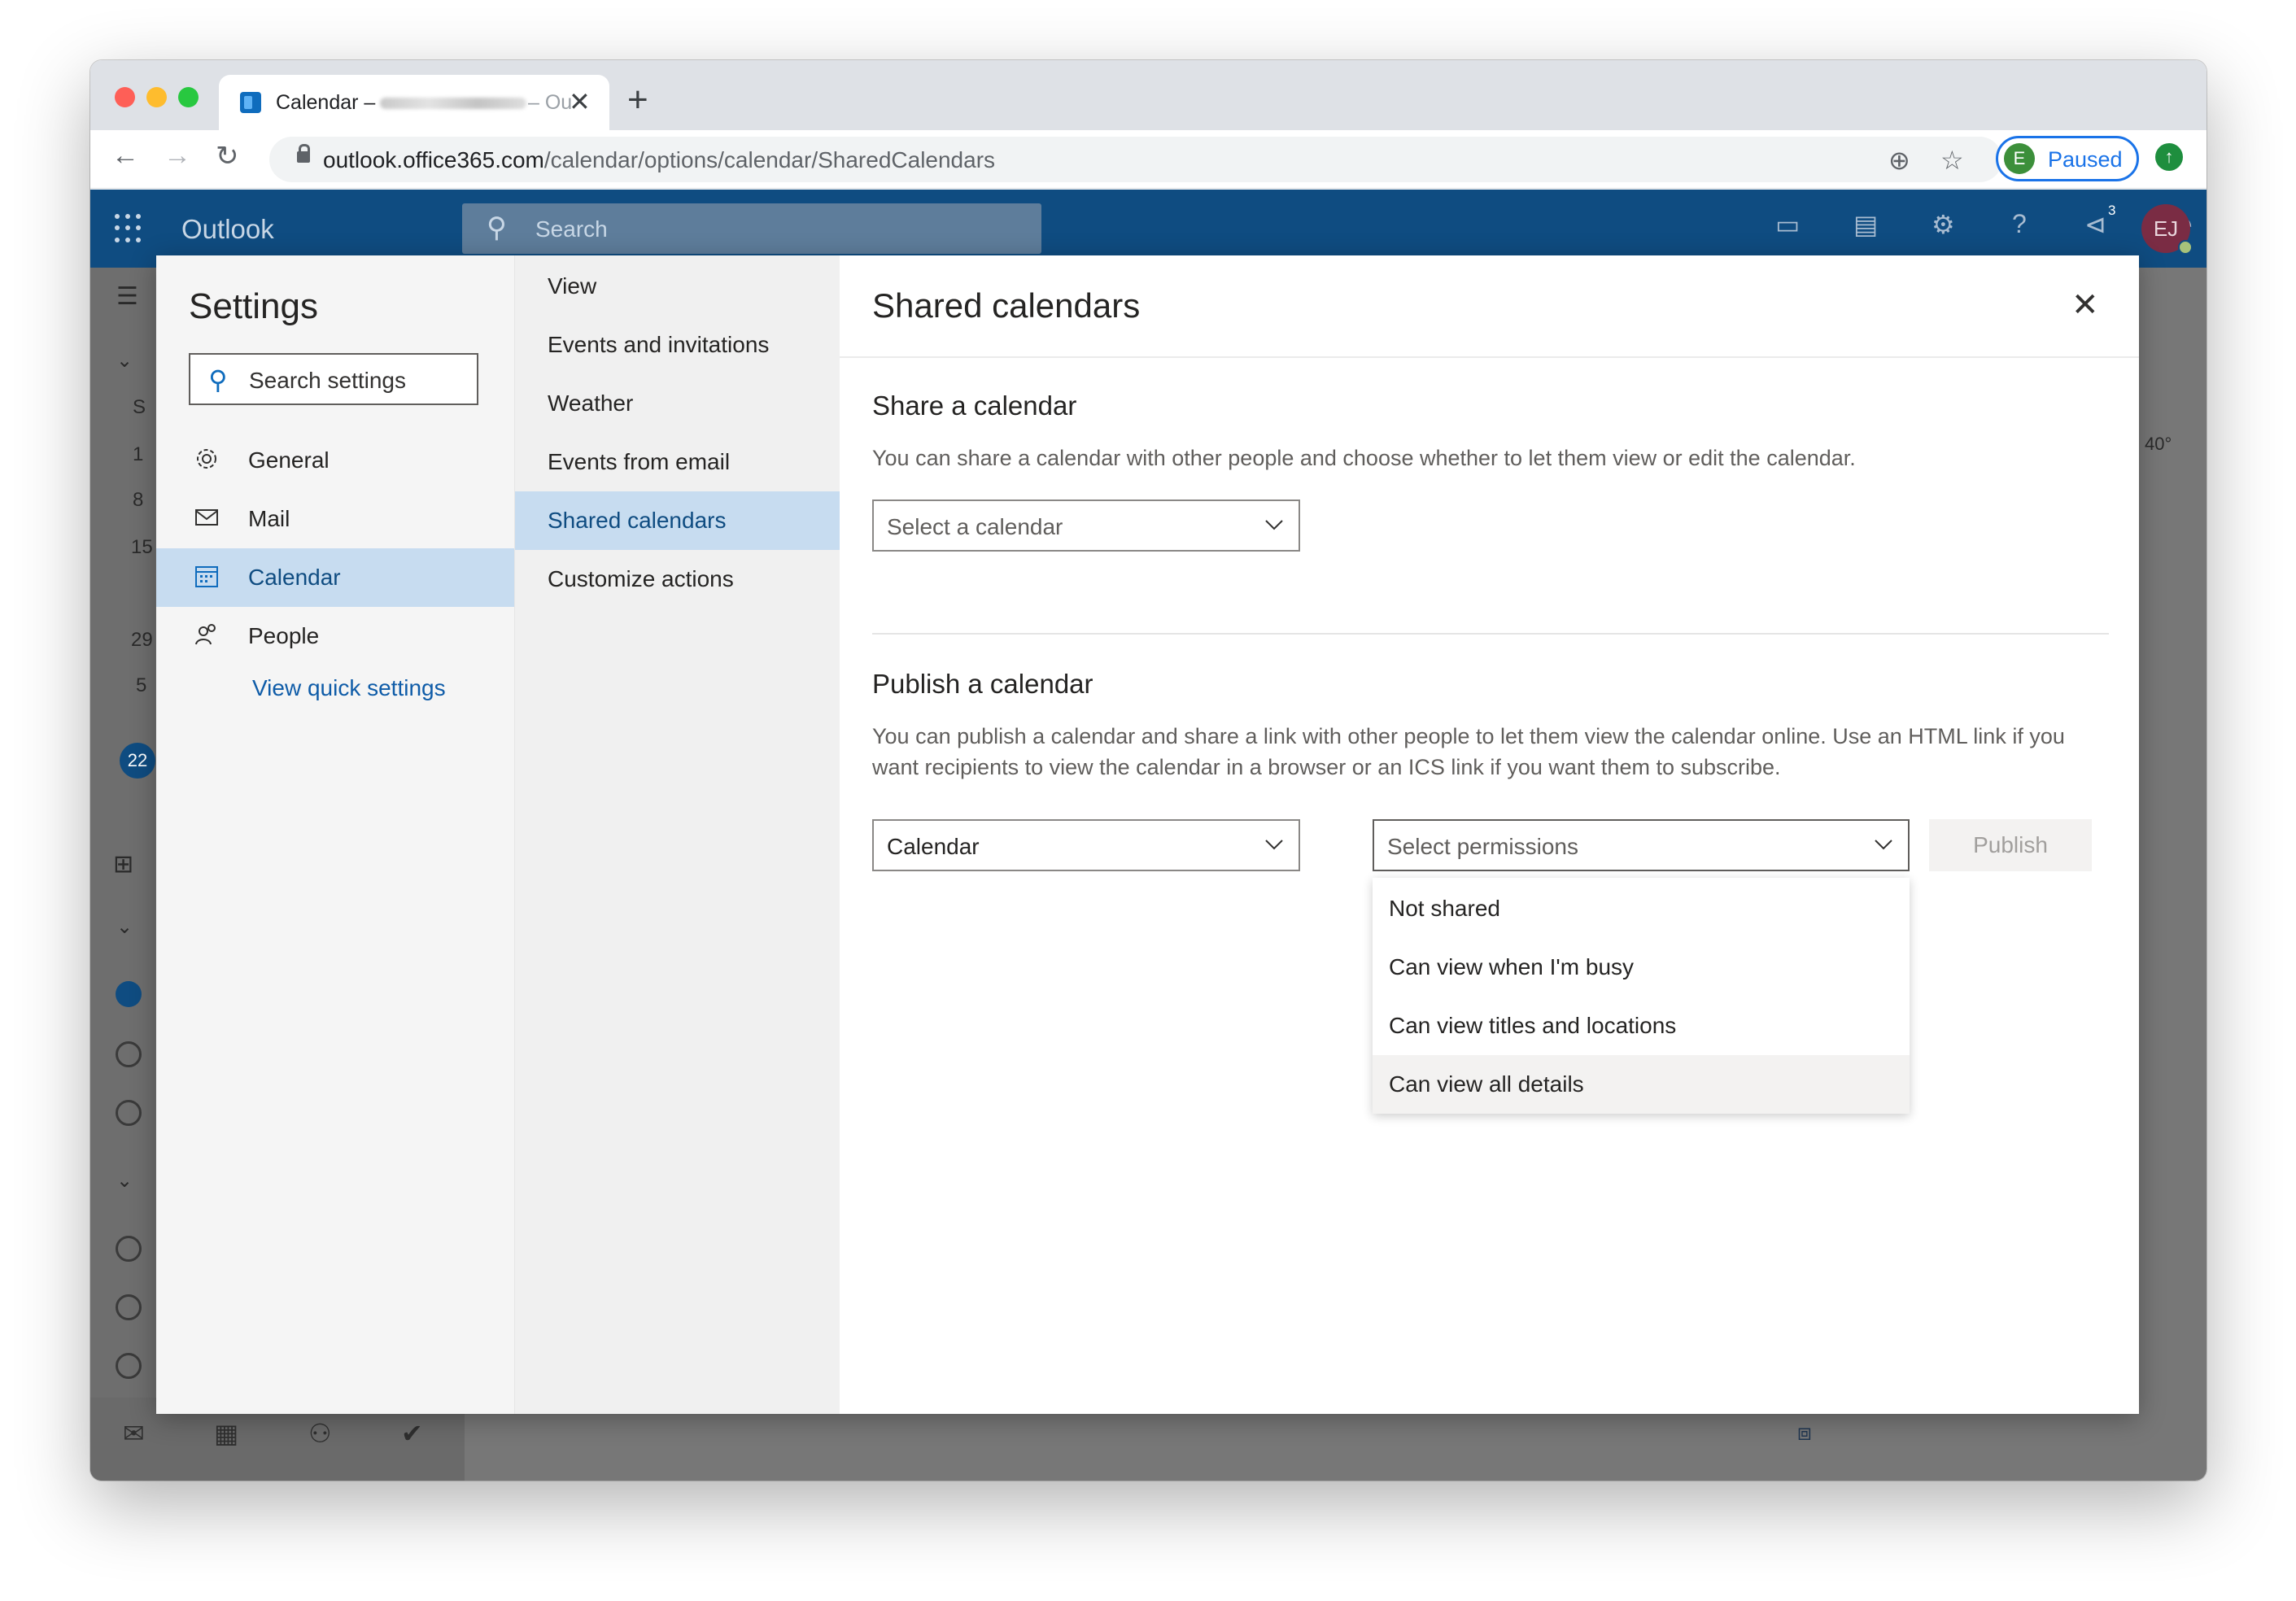  I want to click on search-icon: ⚲, so click(497, 227).